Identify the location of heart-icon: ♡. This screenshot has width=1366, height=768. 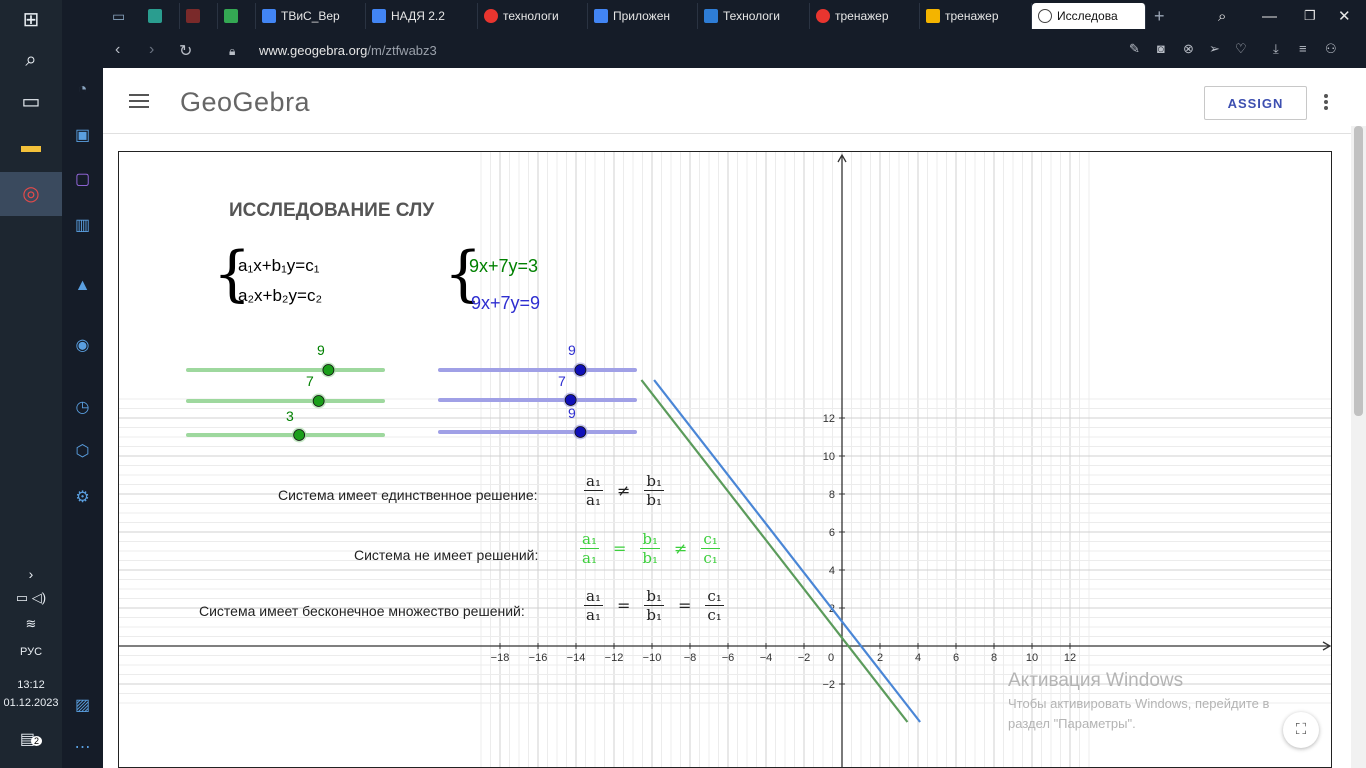
(1241, 49).